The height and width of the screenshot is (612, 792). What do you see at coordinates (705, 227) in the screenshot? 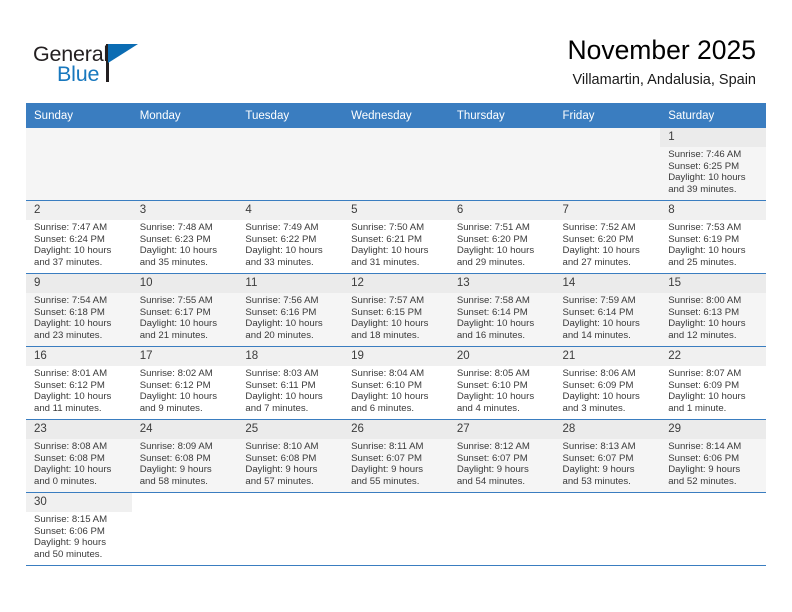
I see `day-sunrise-text: Sunrise: 7:53 AM` at bounding box center [705, 227].